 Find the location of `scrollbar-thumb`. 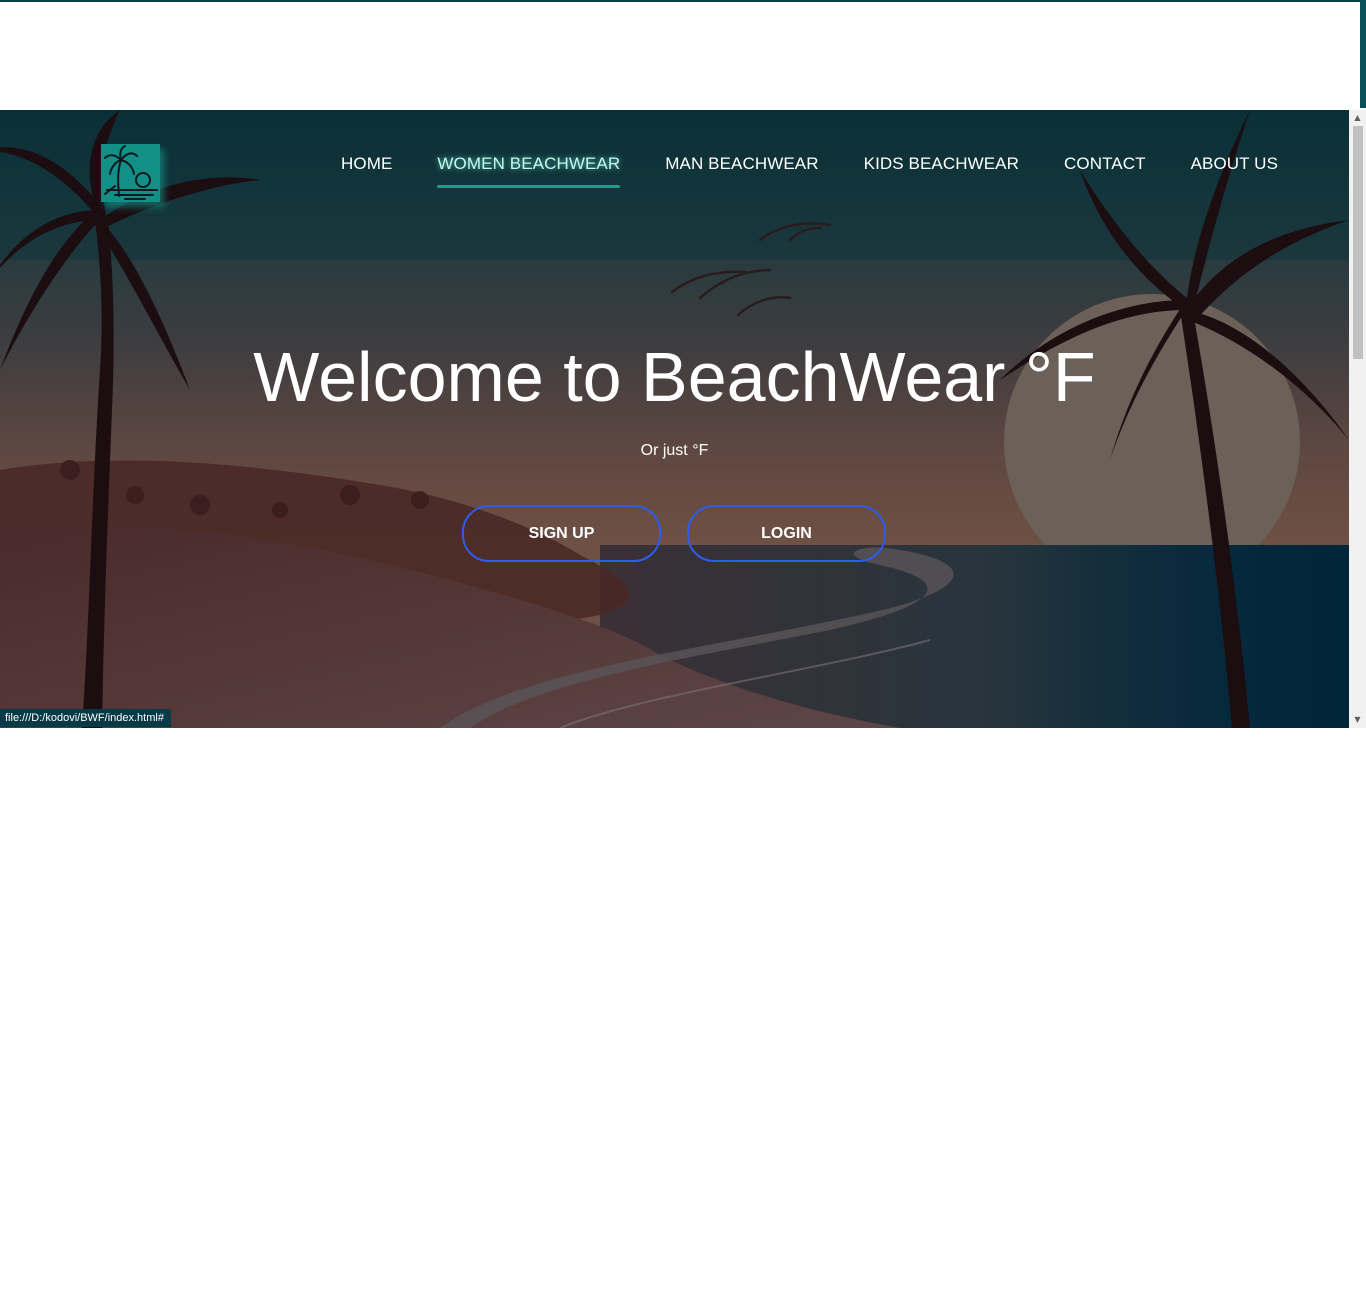

scrollbar-thumb is located at coordinates (1358, 242).